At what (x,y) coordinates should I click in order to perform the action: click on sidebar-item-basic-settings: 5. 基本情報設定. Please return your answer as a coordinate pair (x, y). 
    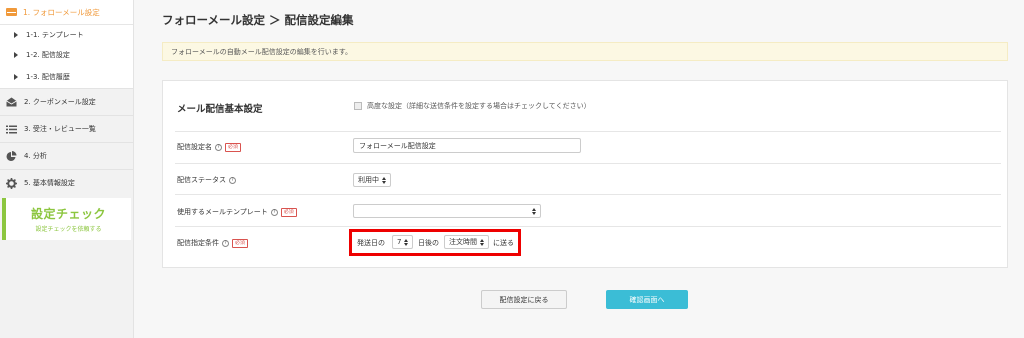
    Looking at the image, I should click on (66, 182).